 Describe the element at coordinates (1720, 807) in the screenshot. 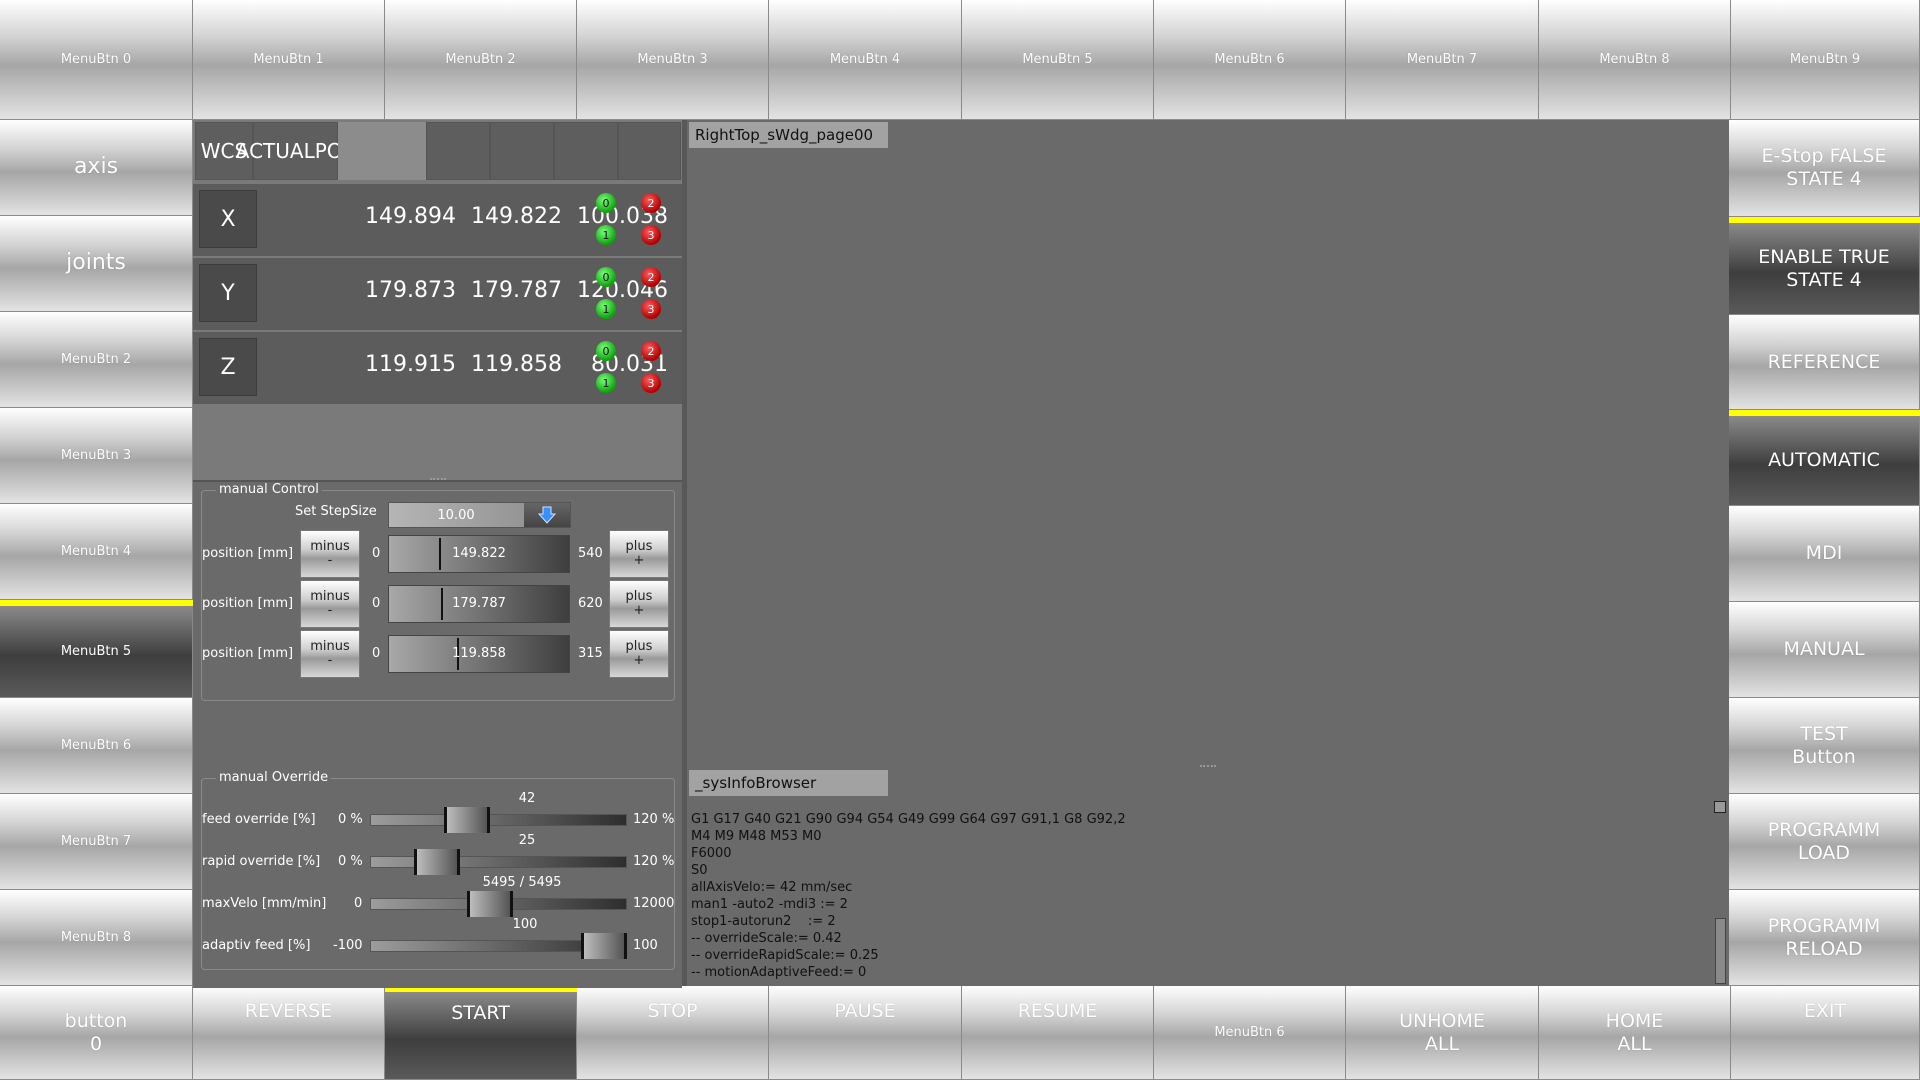

I see `scrollbar-toggle-icon` at that location.